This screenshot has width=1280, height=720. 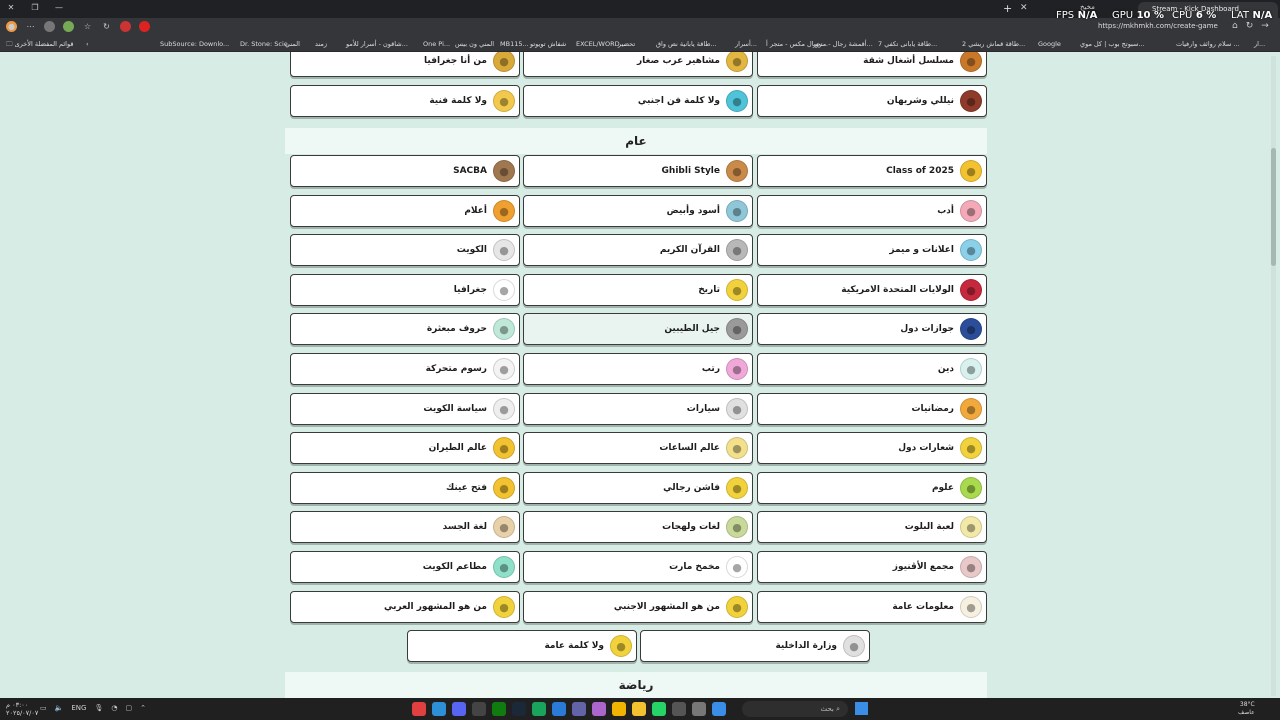 What do you see at coordinates (539, 709) in the screenshot?
I see `app-icon-green` at bounding box center [539, 709].